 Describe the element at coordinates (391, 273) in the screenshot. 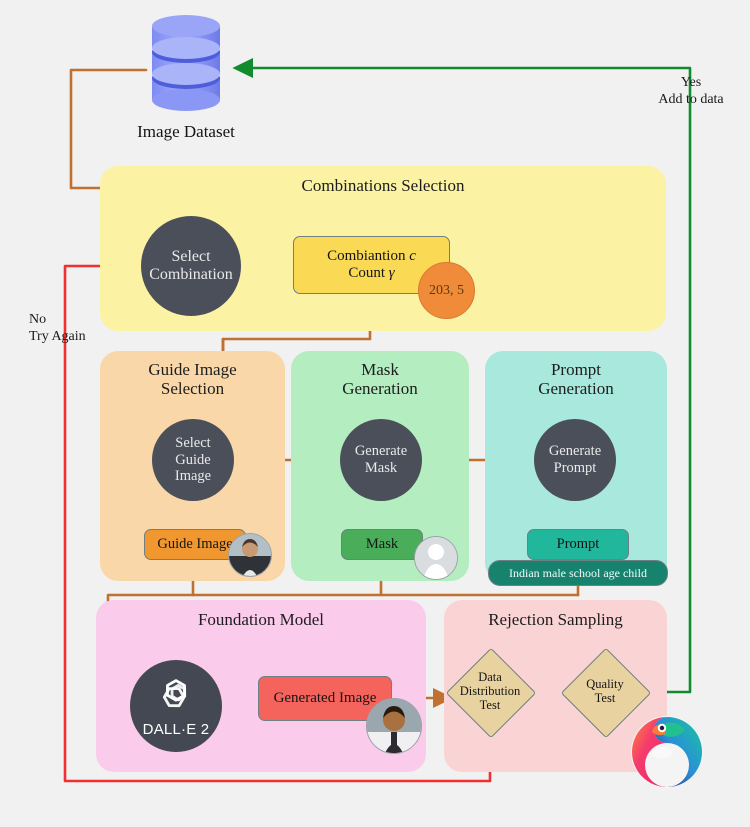

I see `count-symbol: γ` at that location.